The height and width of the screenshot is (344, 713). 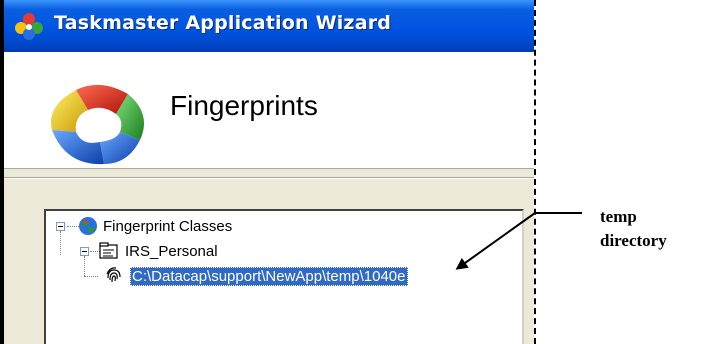 I want to click on tree-item-label: IRS_Personal, so click(x=171, y=251).